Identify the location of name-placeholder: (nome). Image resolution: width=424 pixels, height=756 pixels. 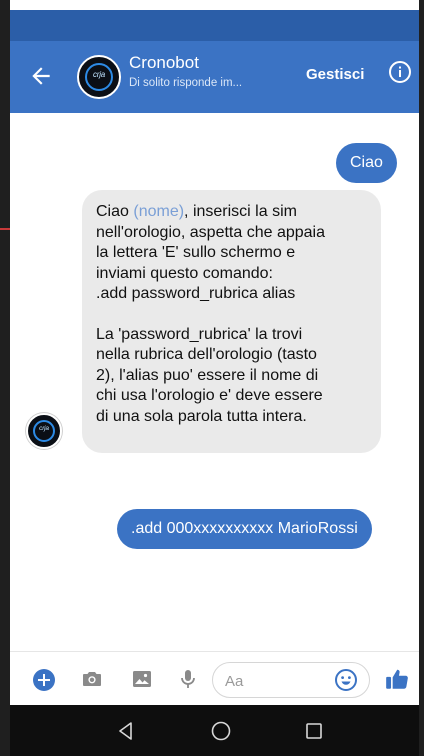
(159, 211).